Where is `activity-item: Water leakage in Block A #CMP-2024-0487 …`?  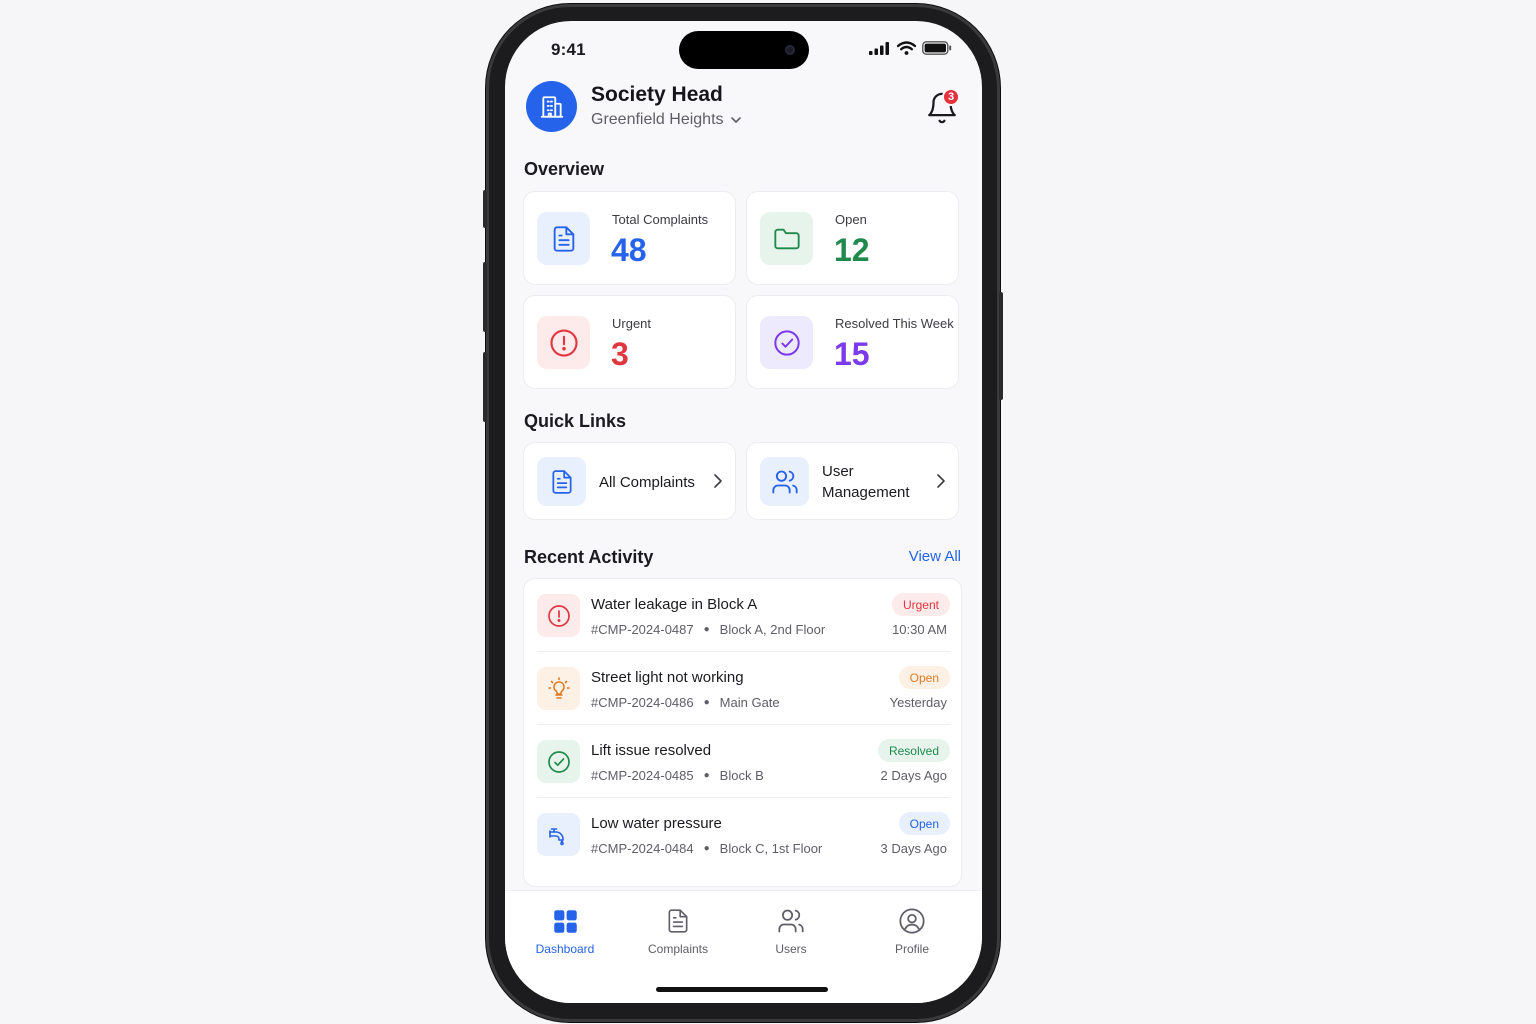 activity-item: Water leakage in Block A #CMP-2024-0487 … is located at coordinates (743, 615).